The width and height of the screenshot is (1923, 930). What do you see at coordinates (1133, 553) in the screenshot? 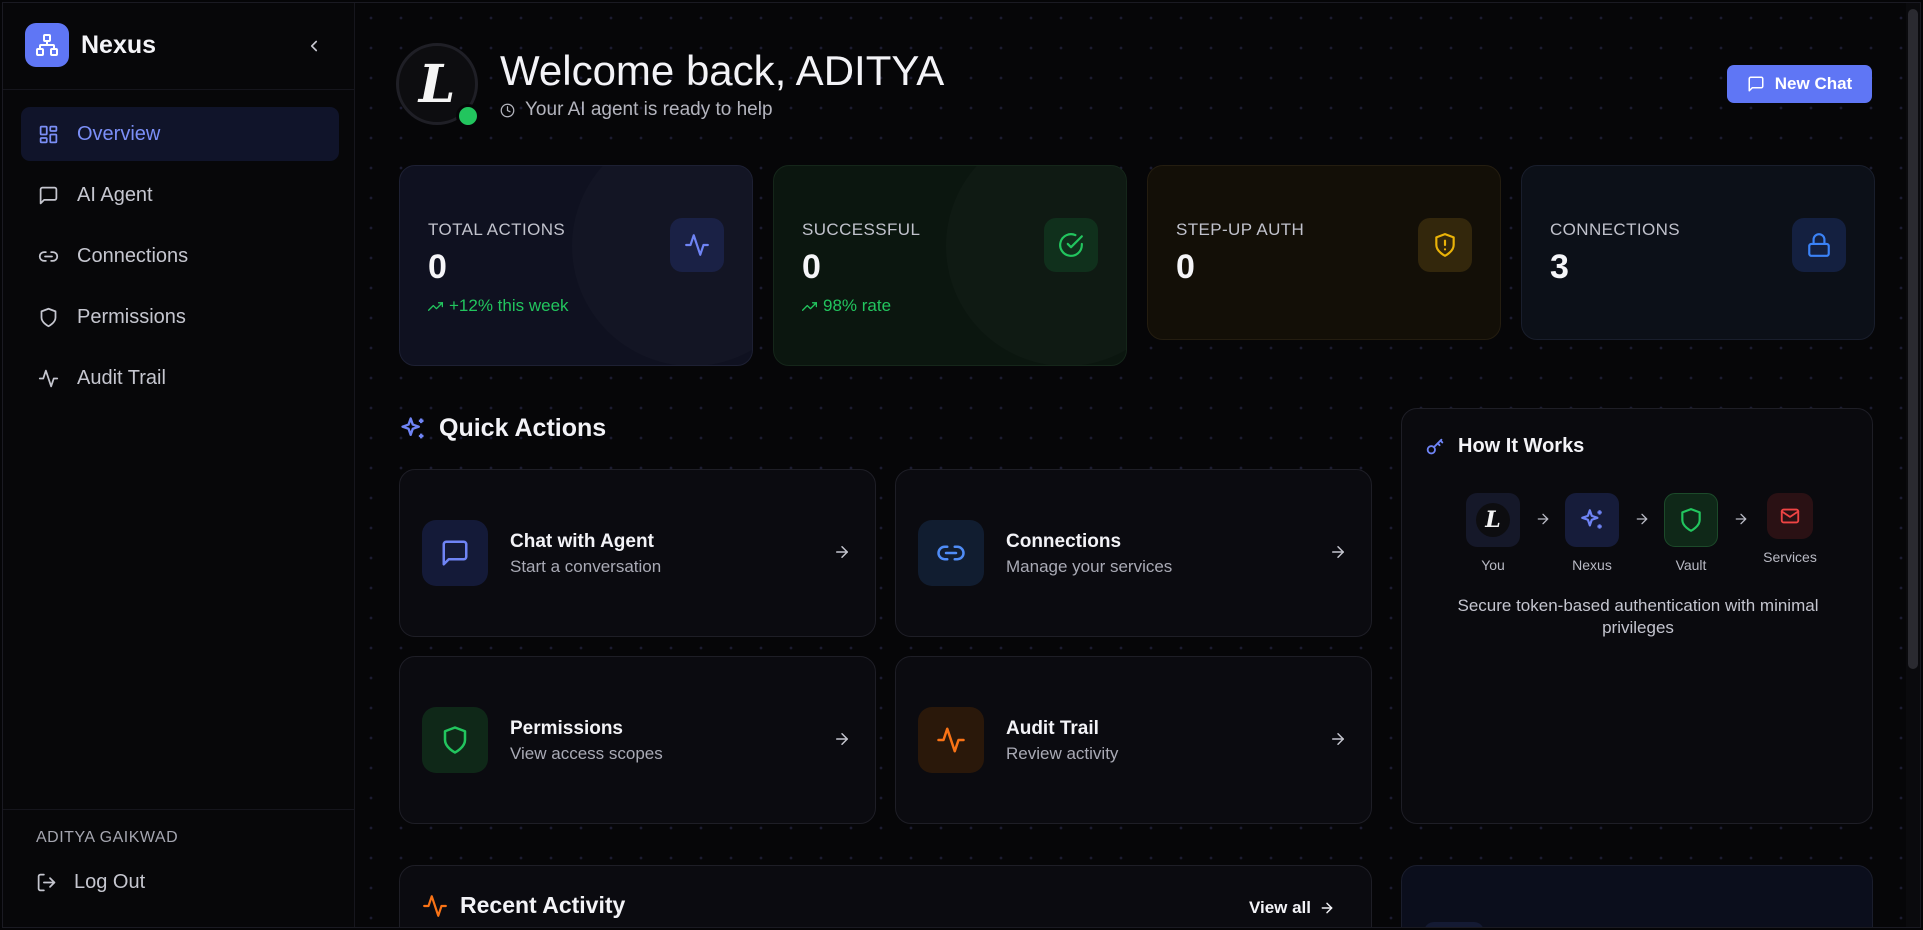
I see `quick-action-connections: Connections Manage your services` at bounding box center [1133, 553].